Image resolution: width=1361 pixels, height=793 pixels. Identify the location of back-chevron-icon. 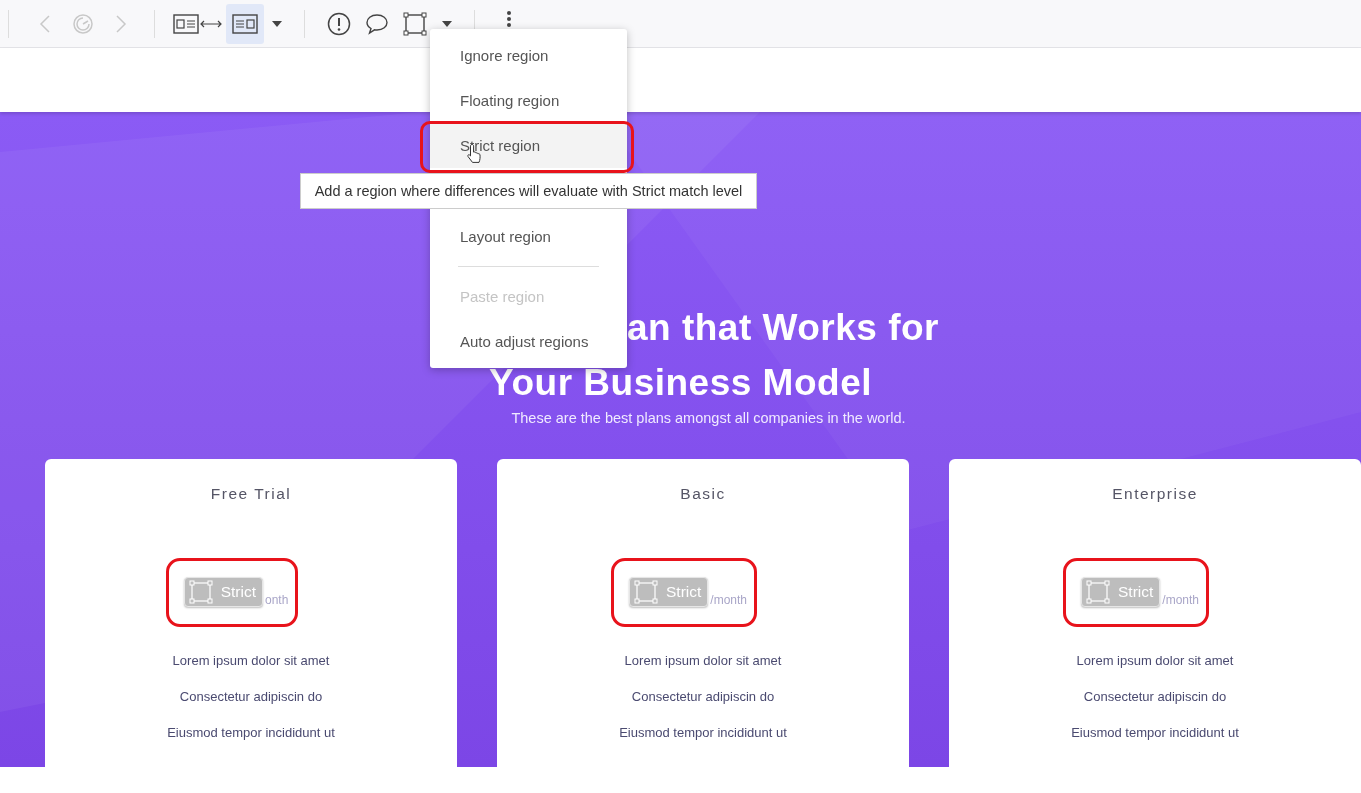
(45, 23).